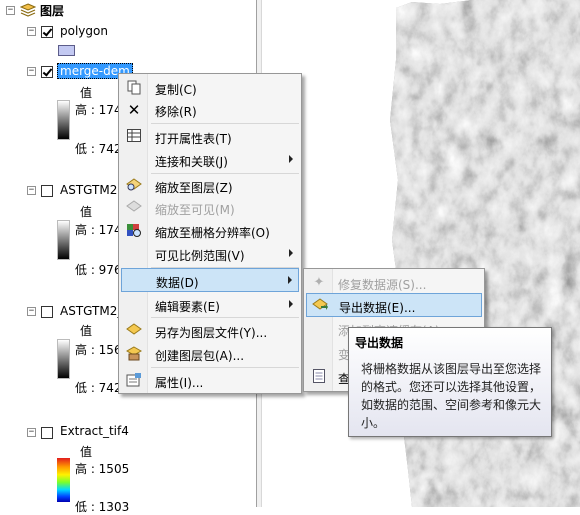  Describe the element at coordinates (63, 359) in the screenshot. I see `astgtm2b-color-ramp` at that location.